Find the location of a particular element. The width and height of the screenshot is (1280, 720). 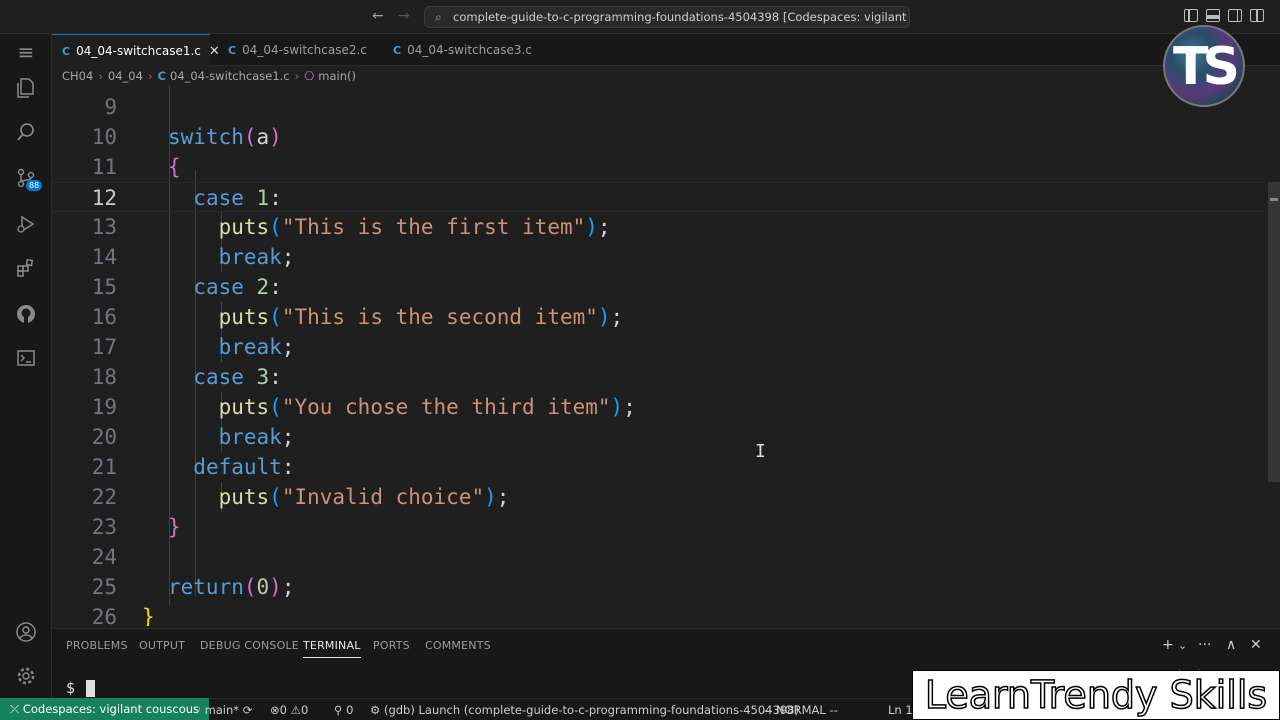

code-line: 17 break; is located at coordinates (658, 347).